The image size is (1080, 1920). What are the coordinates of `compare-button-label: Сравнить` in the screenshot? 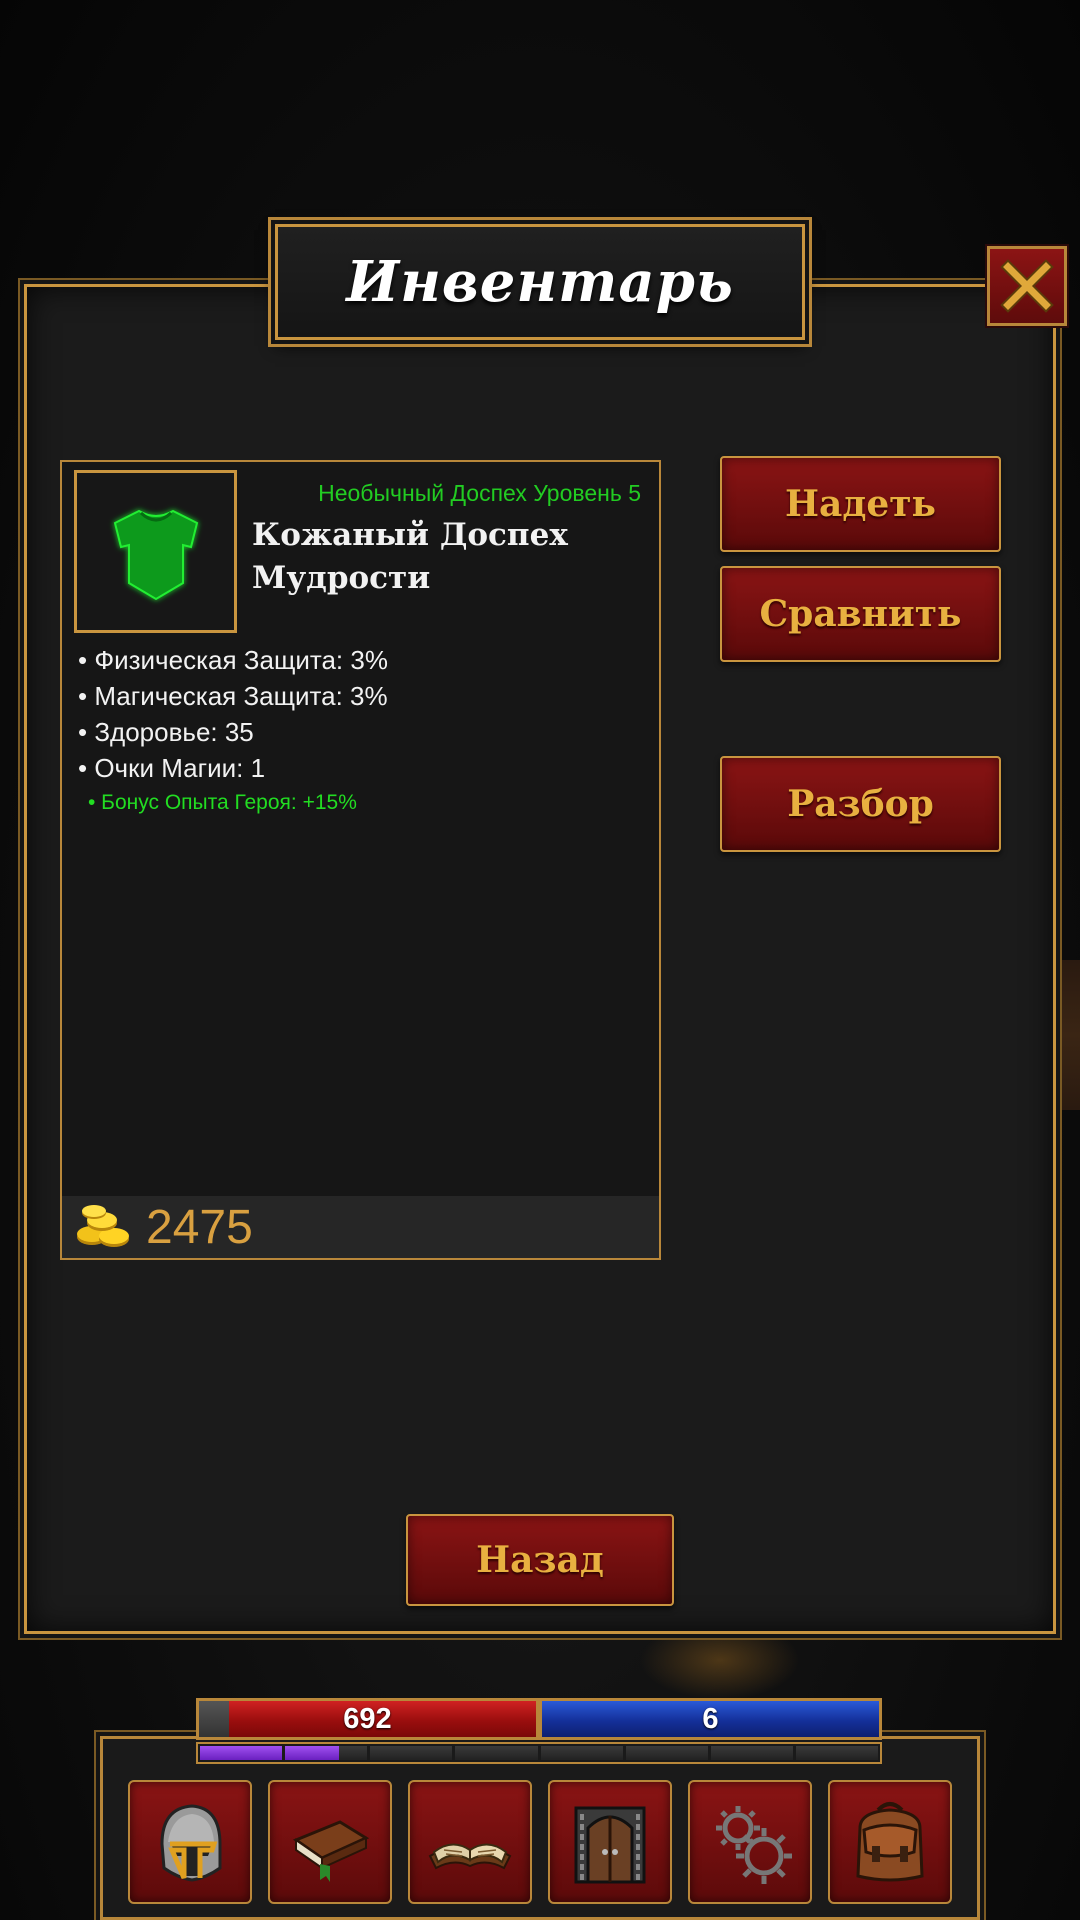 It's located at (860, 614).